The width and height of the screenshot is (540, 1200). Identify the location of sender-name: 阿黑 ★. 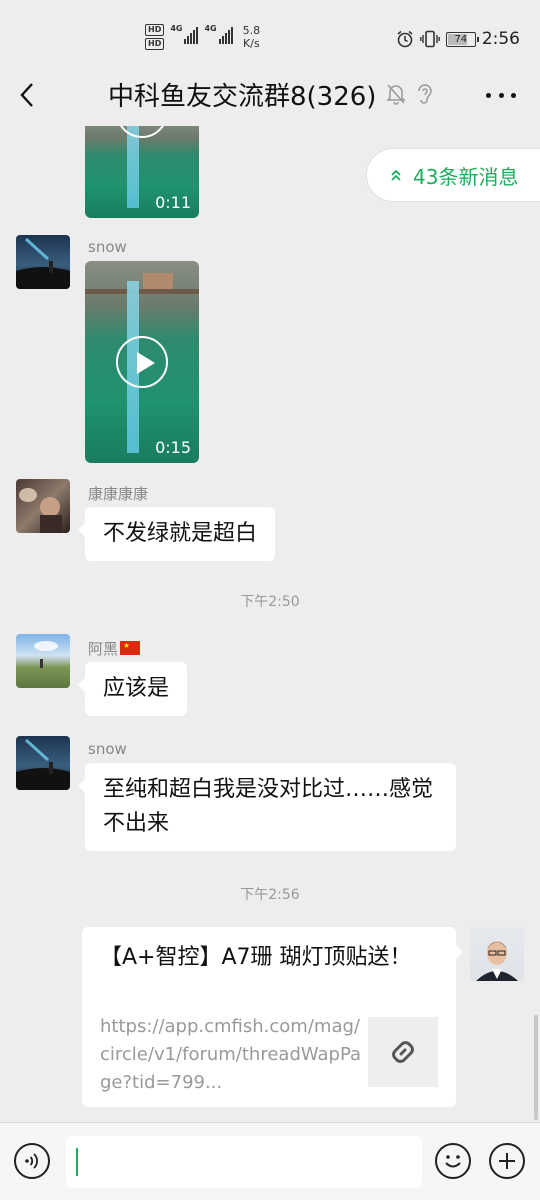
(114, 648).